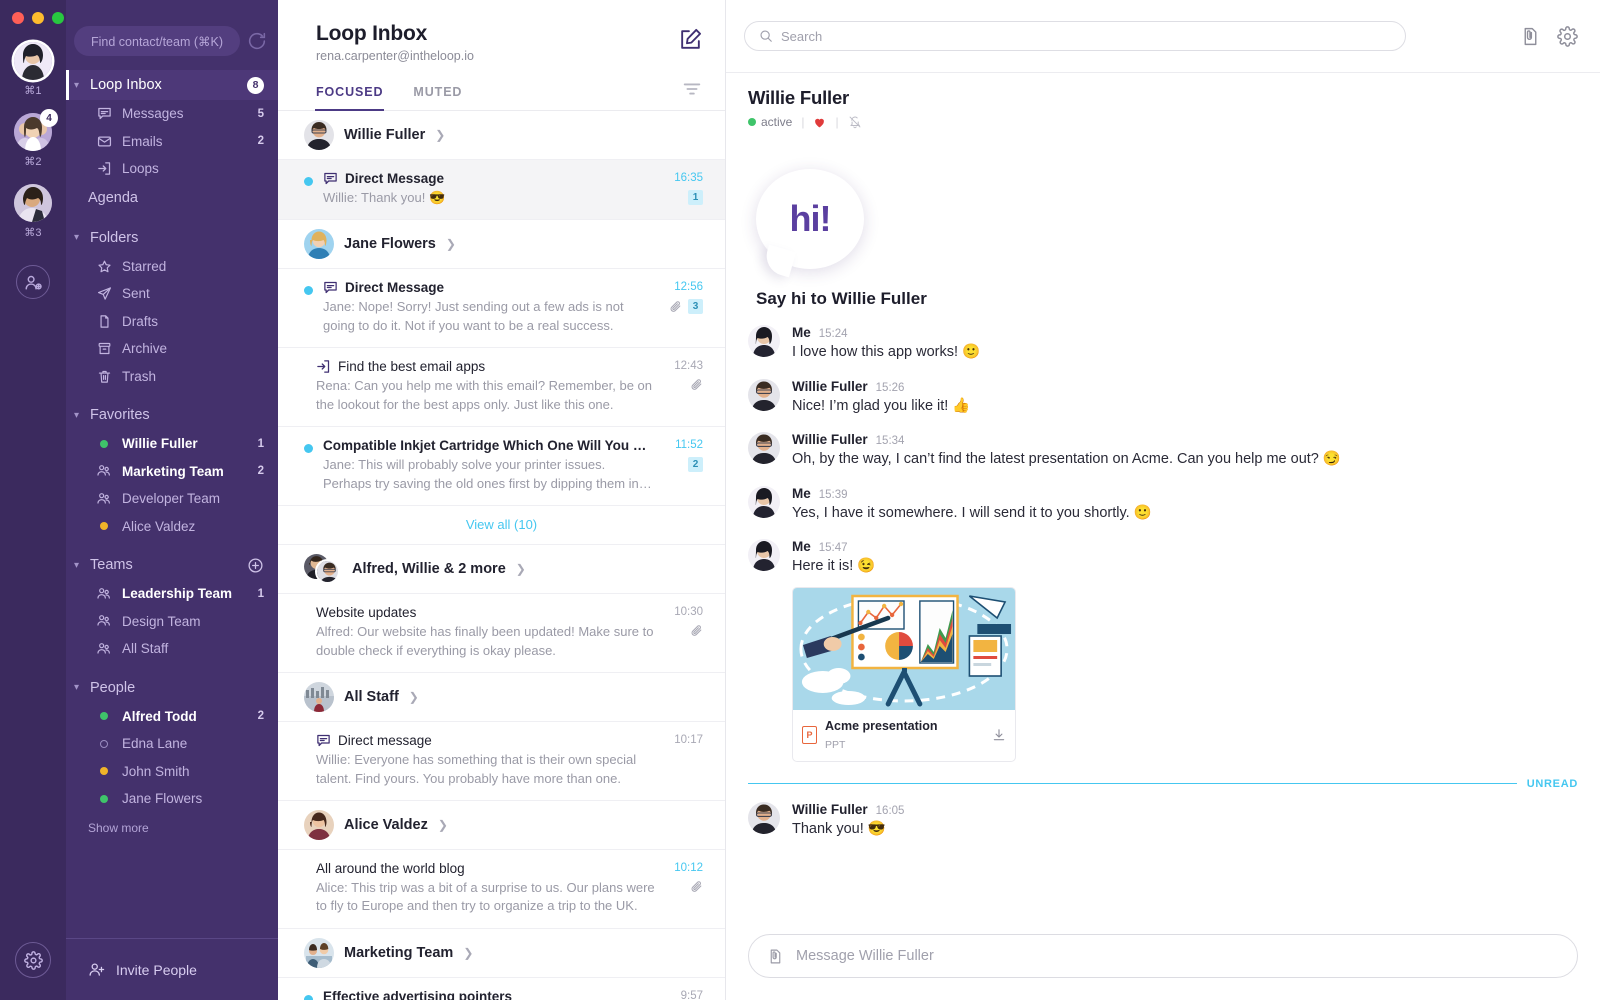 This screenshot has width=1600, height=1000. Describe the element at coordinates (172, 744) in the screenshot. I see `sidebar-item-edna-lane: Edna Lane` at that location.